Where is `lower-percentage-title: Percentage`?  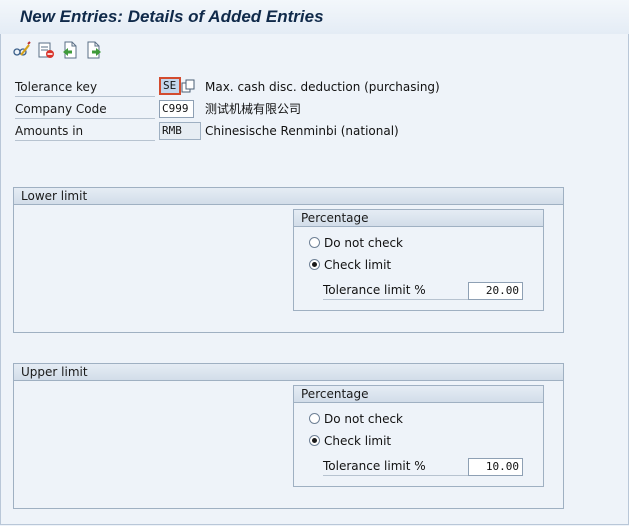 lower-percentage-title: Percentage is located at coordinates (418, 218).